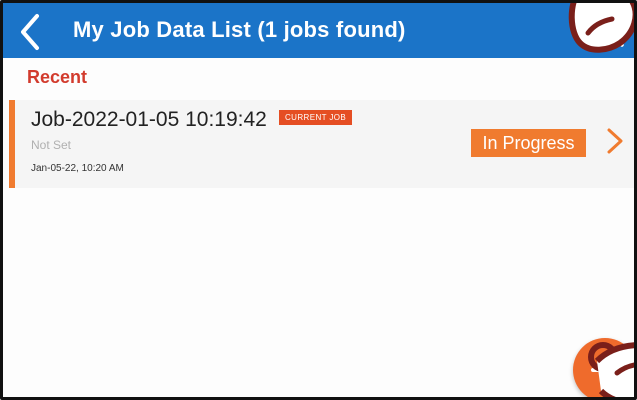 The height and width of the screenshot is (400, 637). Describe the element at coordinates (316, 117) in the screenshot. I see `current-job-badge: CURRENT JOB` at that location.